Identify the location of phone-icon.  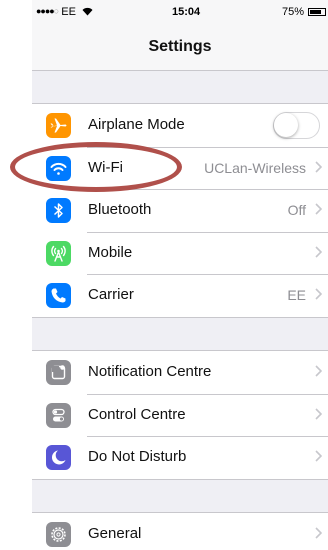
(58, 296).